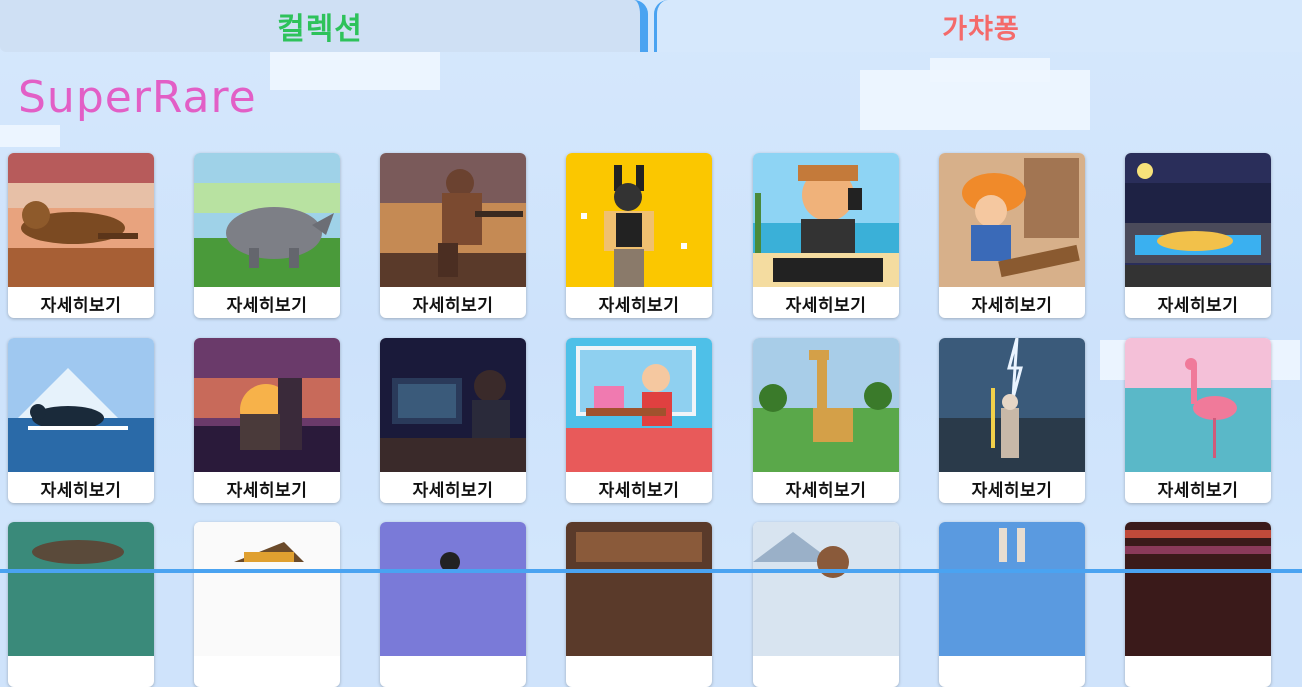 This screenshot has width=1302, height=687. Describe the element at coordinates (651, 571) in the screenshot. I see `bottom-border` at that location.